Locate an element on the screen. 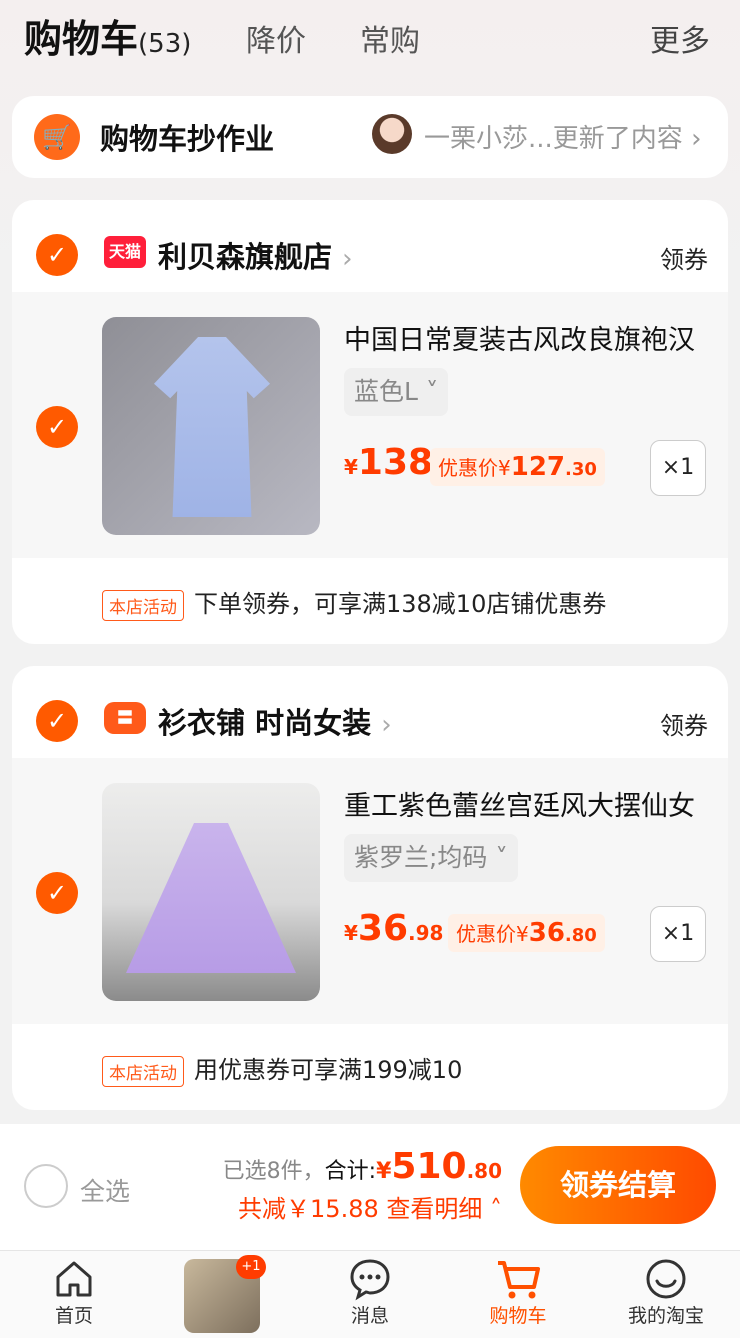 The width and height of the screenshot is (740, 1338). more-button: 更多 is located at coordinates (680, 38).